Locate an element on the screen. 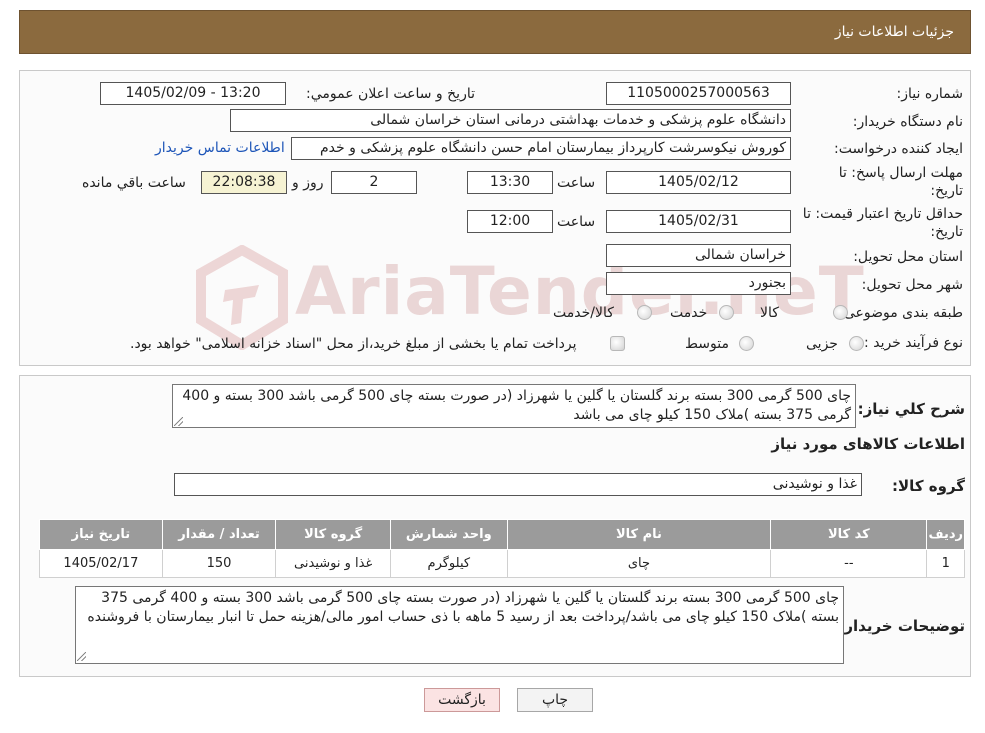 Image resolution: width=985 pixels, height=733 pixels. request-creator-label: ایجاد کننده درخواست: is located at coordinates (898, 149).